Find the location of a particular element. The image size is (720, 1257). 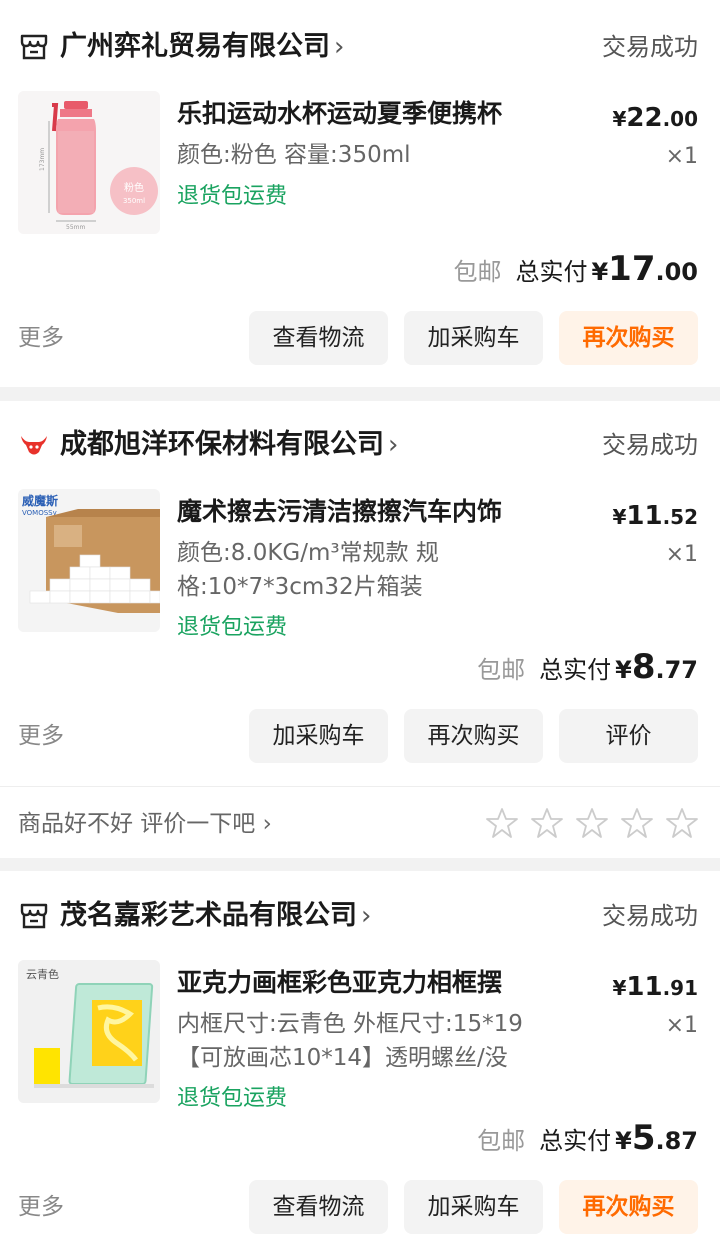

star-rating is located at coordinates (592, 824).